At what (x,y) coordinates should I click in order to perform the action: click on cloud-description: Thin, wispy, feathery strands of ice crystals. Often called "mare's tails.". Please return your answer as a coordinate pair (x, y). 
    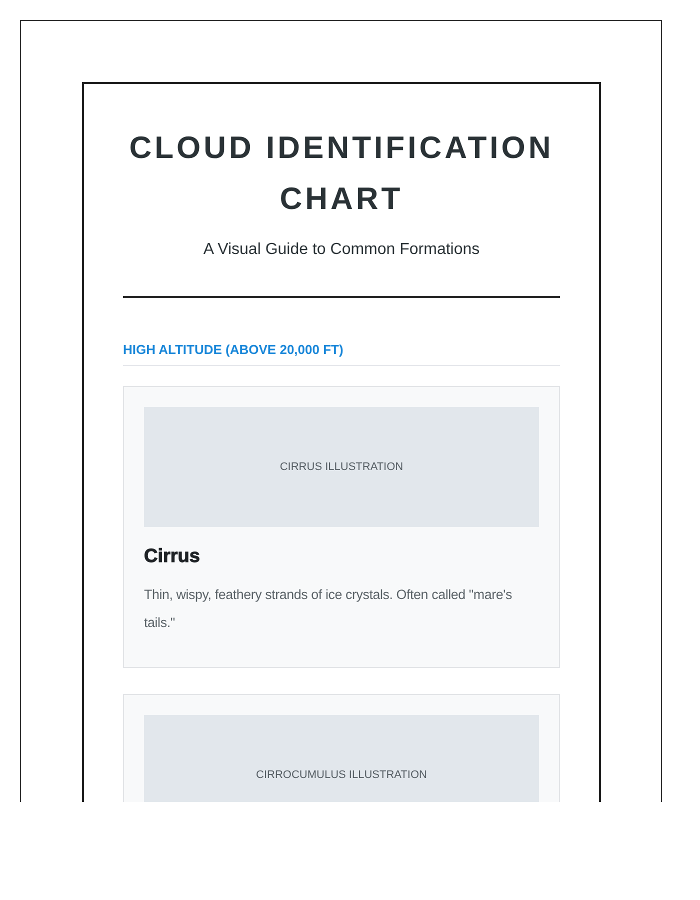
    Looking at the image, I should click on (328, 609).